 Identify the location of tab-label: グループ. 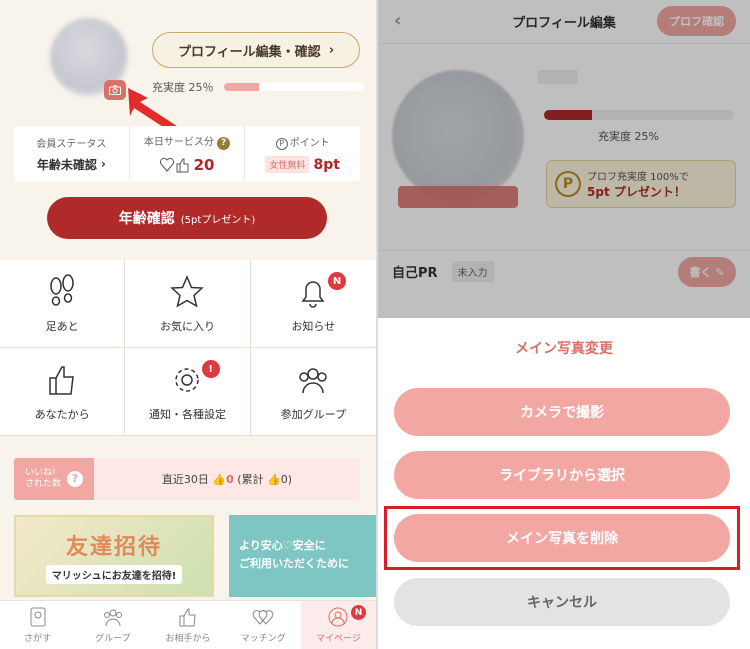
(113, 639).